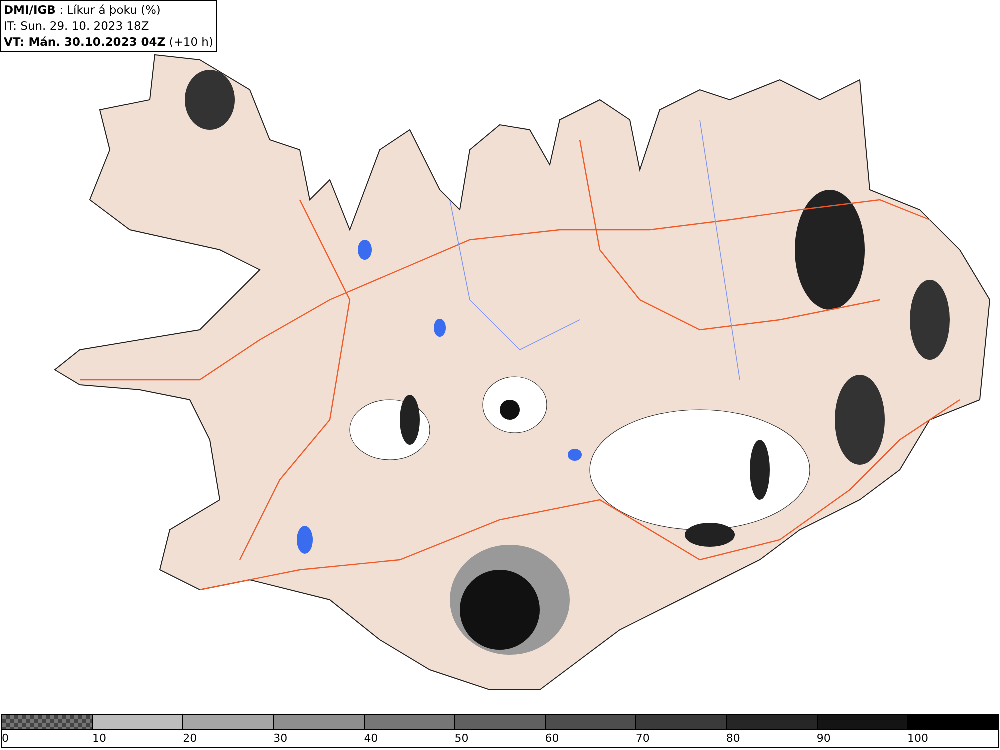 The image size is (1000, 750). Describe the element at coordinates (83, 10) in the screenshot. I see `map-title: DMI/IGB : Líkur á þoku (%)` at that location.